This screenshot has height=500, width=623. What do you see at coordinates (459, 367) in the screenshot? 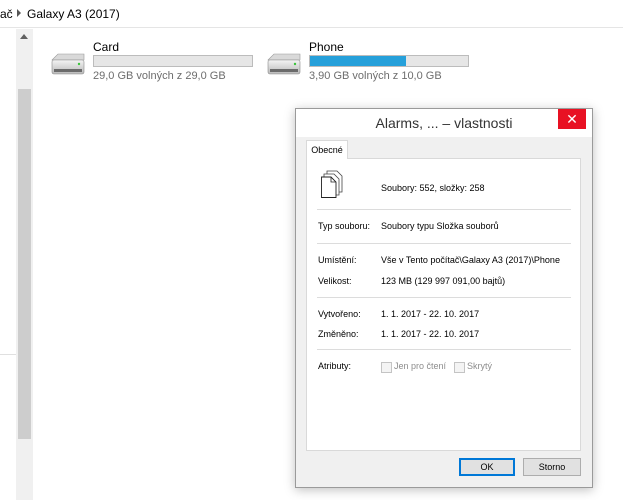
I see `hidden-checkbox` at bounding box center [459, 367].